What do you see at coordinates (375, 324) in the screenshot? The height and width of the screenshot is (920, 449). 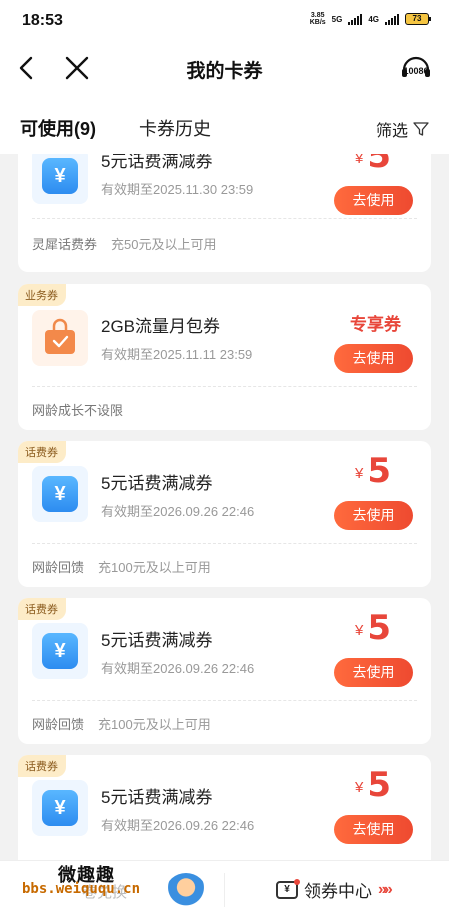 I see `exclusive-badge: 专享券` at bounding box center [375, 324].